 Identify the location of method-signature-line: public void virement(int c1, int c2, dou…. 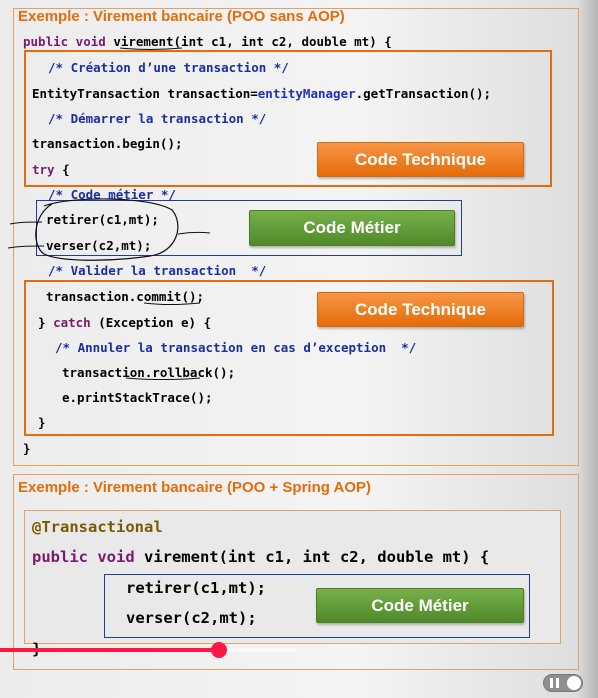
(207, 41).